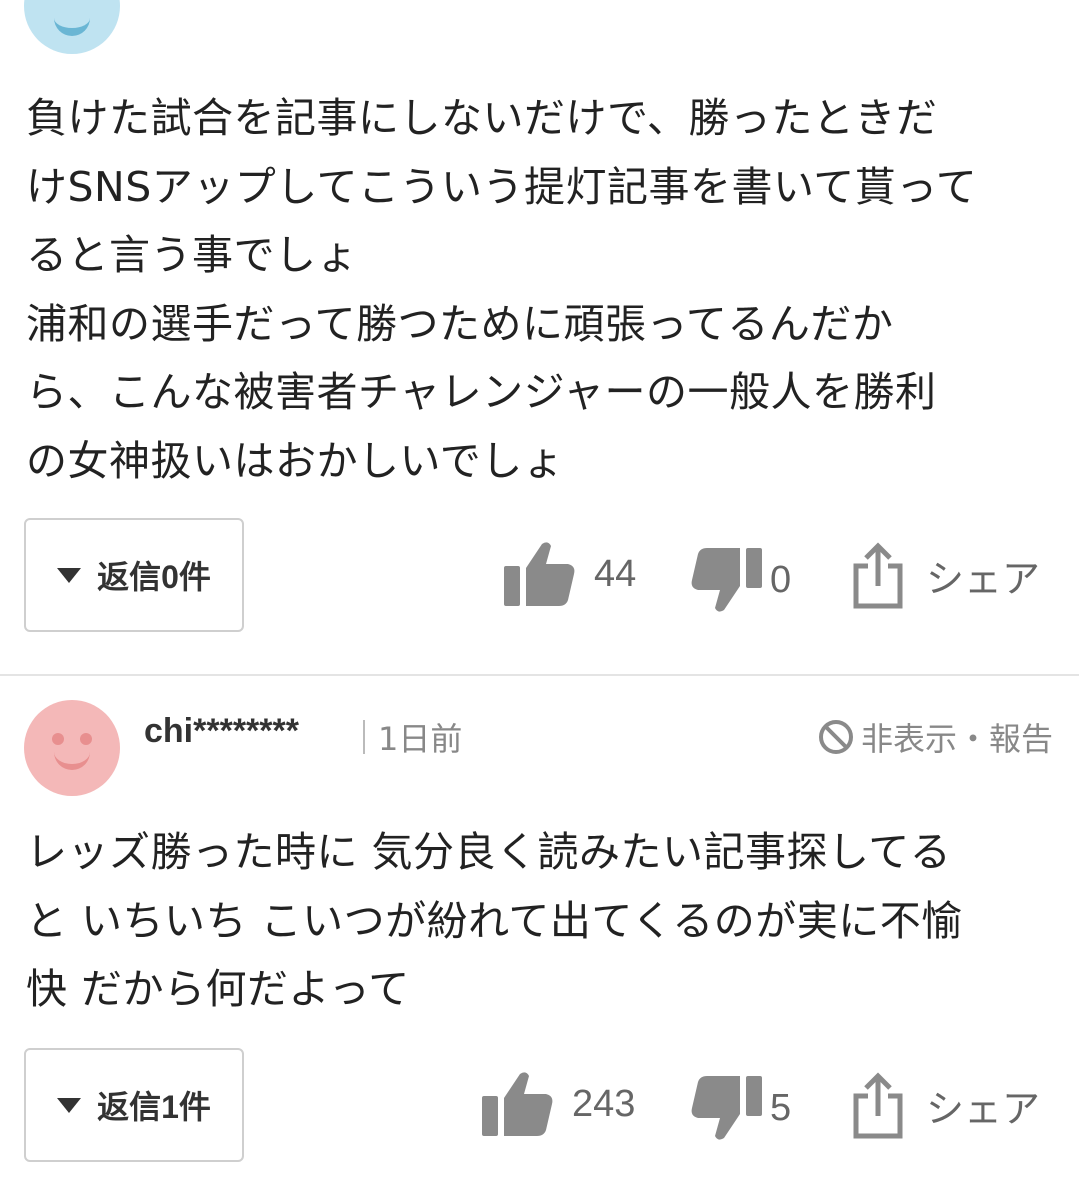 The width and height of the screenshot is (1079, 1189). I want to click on like-button: 44, so click(570, 574).